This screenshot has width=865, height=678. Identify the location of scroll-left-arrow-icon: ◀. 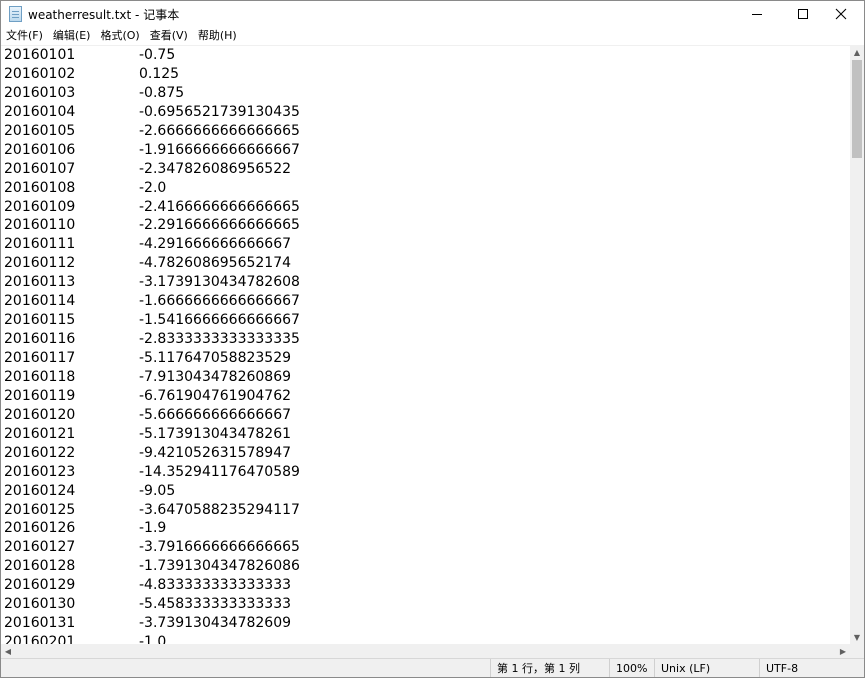
(8, 651).